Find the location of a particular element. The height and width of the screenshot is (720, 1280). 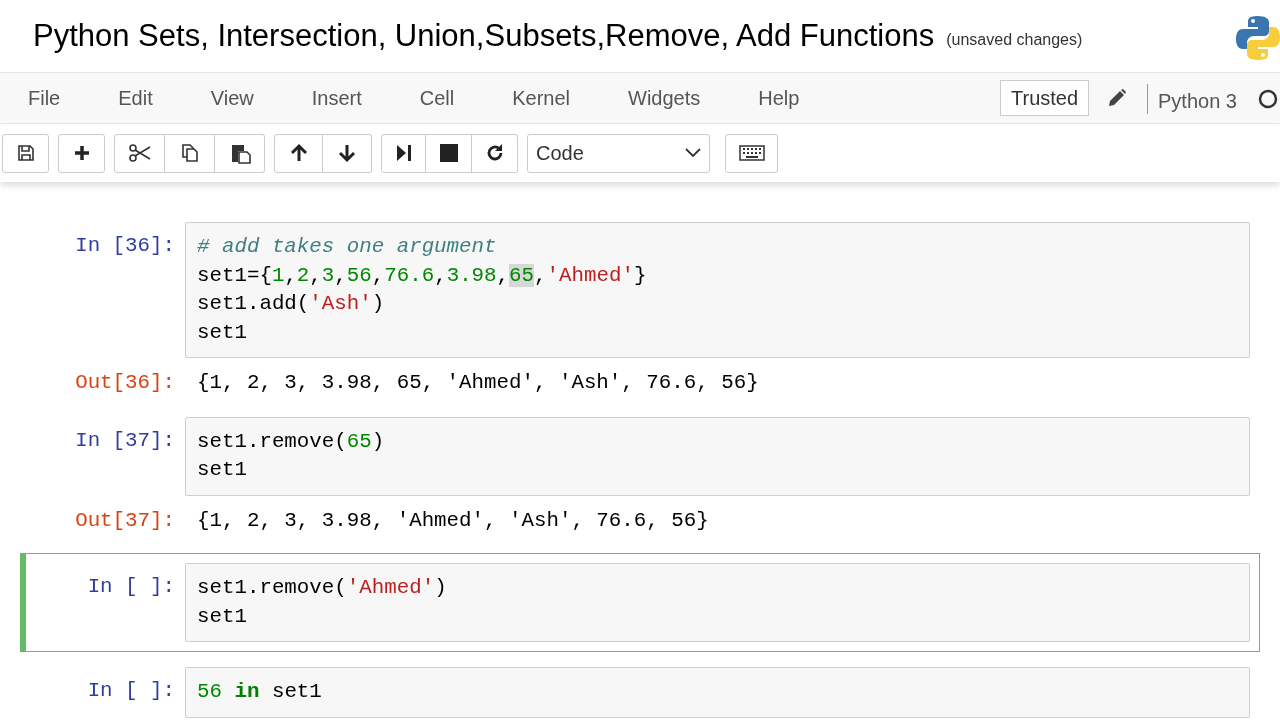

scissors-icon is located at coordinates (139, 153).